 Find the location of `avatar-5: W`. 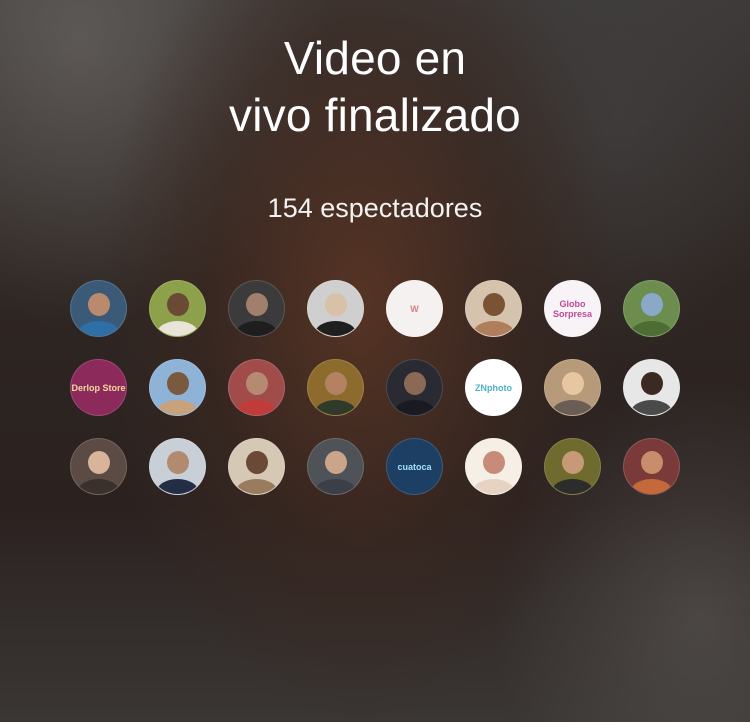

avatar-5: W is located at coordinates (414, 308).